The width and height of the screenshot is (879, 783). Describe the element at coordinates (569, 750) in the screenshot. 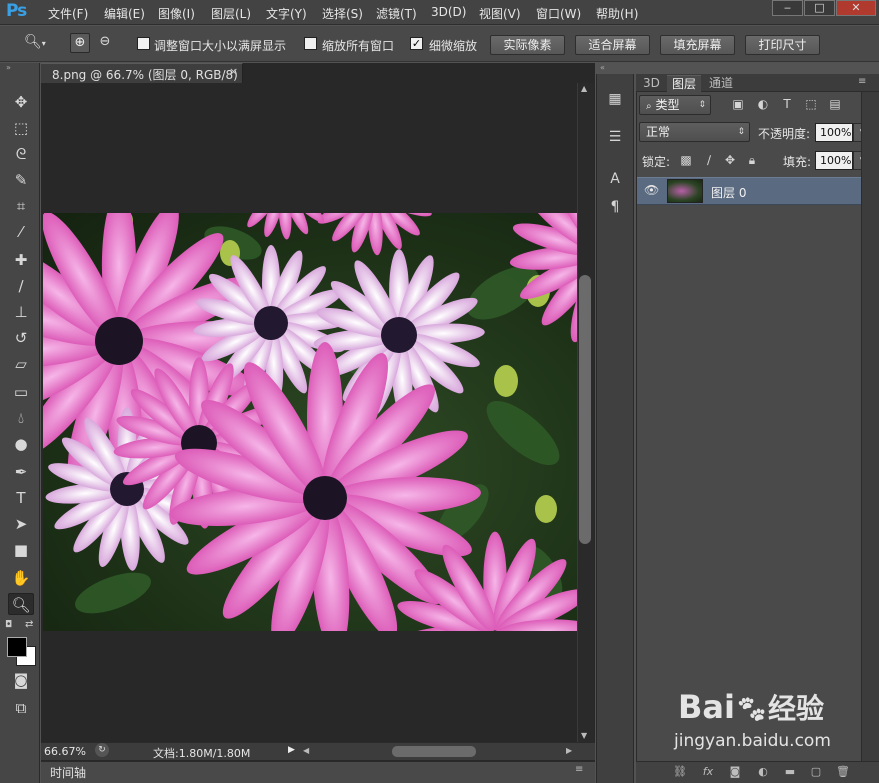

I see `scroll-right-arrow-icon: ▶` at that location.